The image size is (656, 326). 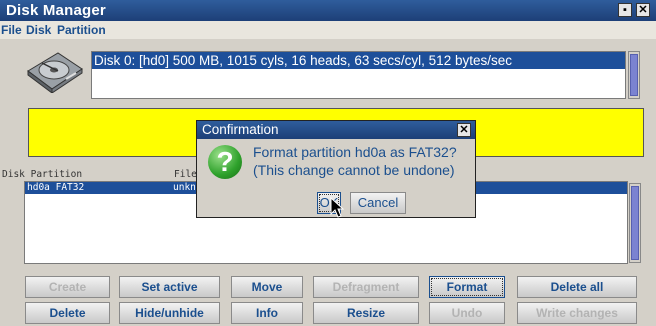 What do you see at coordinates (577, 287) in the screenshot?
I see `delete-all-button: Delete all` at bounding box center [577, 287].